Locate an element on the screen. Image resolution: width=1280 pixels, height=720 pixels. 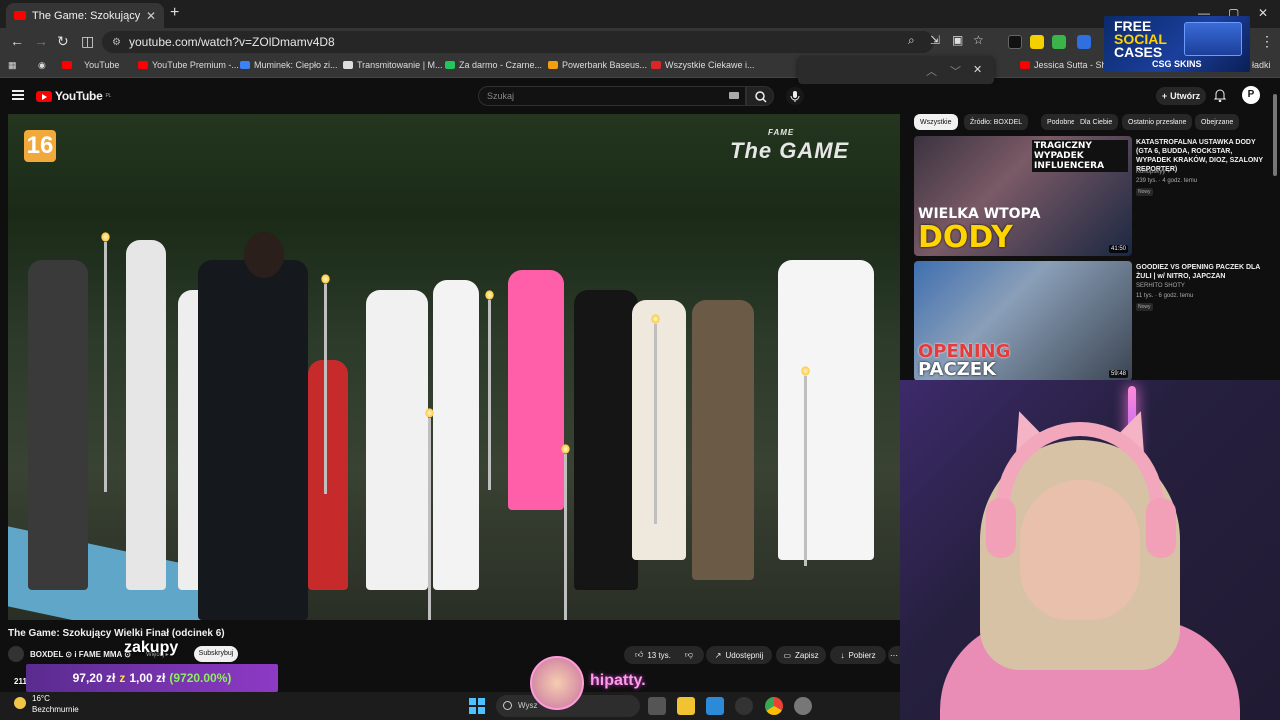
duration-badge: 59:48 is located at coordinates (1118, 374).